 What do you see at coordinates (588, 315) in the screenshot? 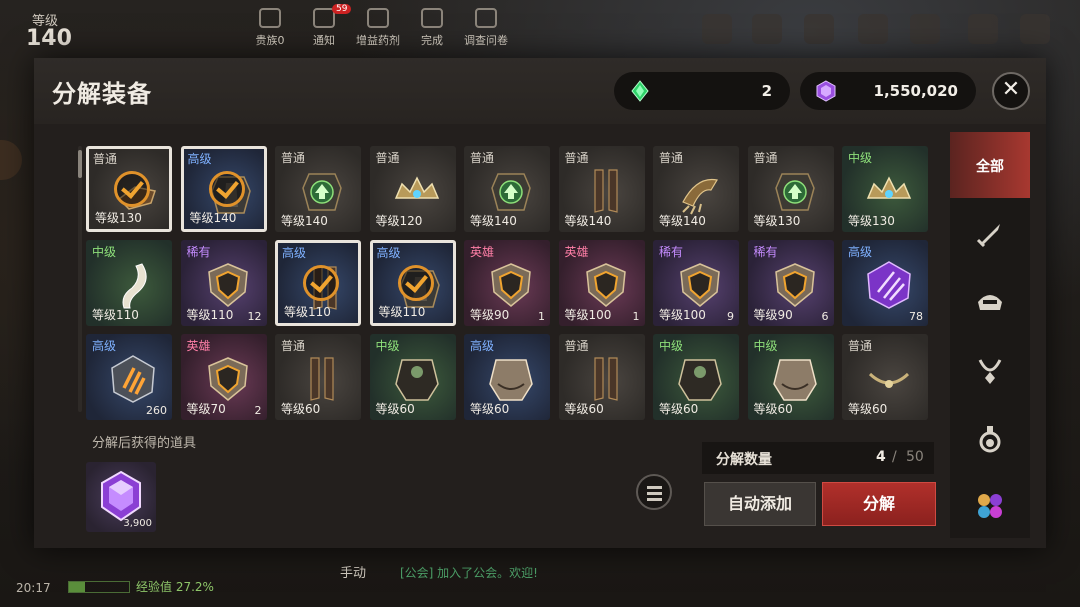
I see `item-level: 等级100` at bounding box center [588, 315].